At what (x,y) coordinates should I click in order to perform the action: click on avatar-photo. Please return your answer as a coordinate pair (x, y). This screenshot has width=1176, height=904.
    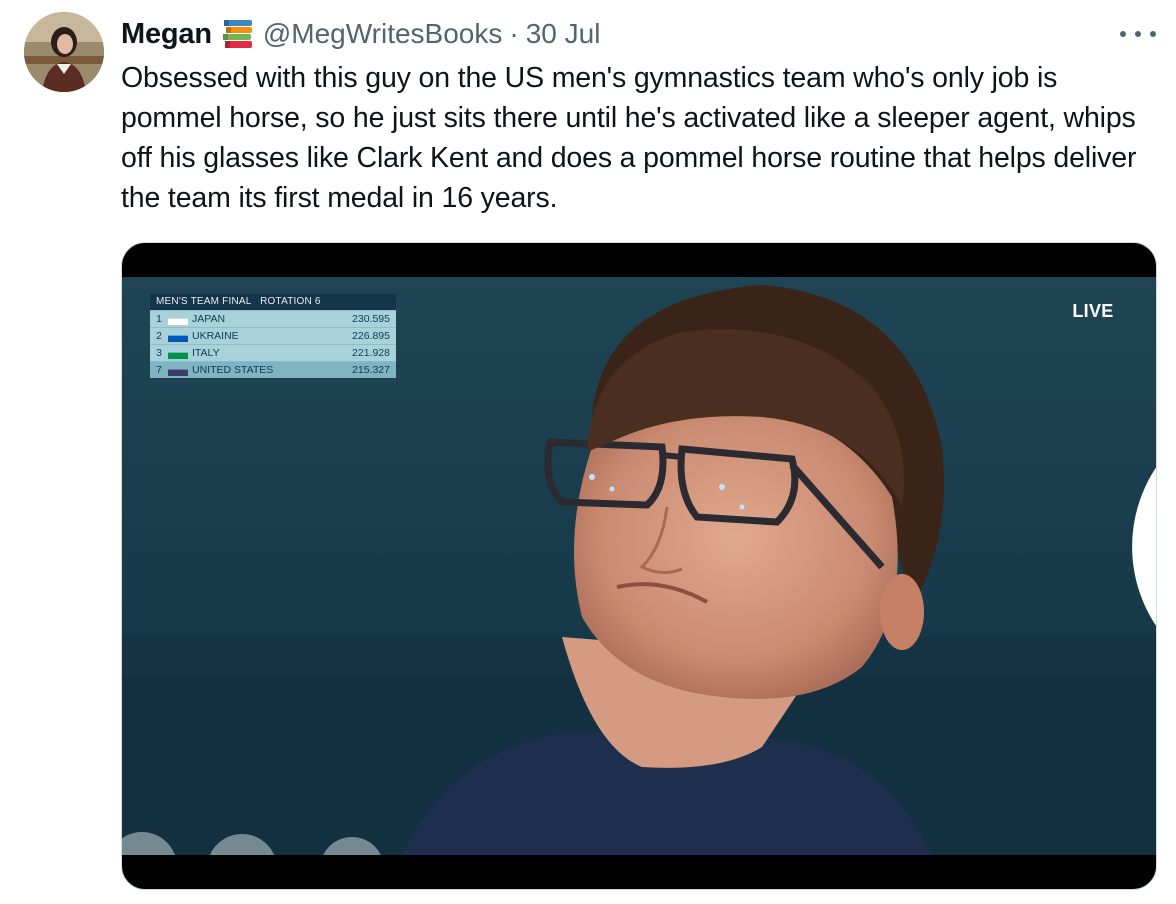
    Looking at the image, I should click on (64, 52).